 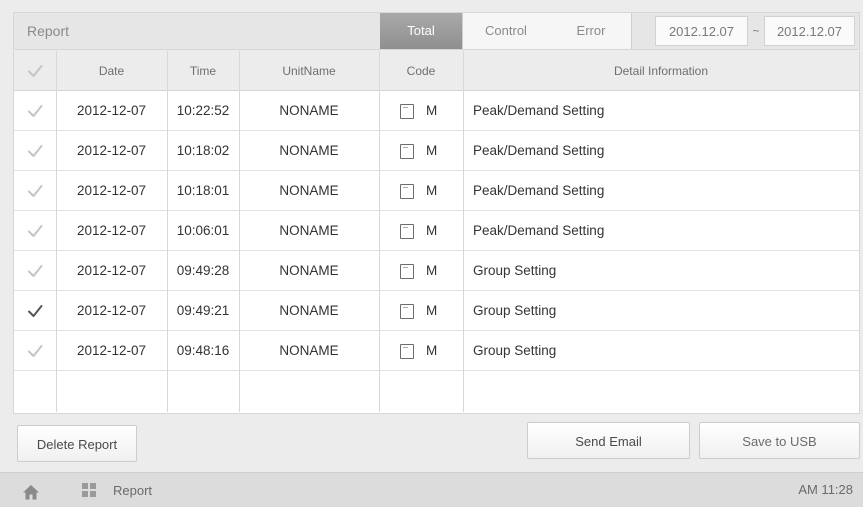 What do you see at coordinates (436, 391) in the screenshot?
I see `table-row-empty` at bounding box center [436, 391].